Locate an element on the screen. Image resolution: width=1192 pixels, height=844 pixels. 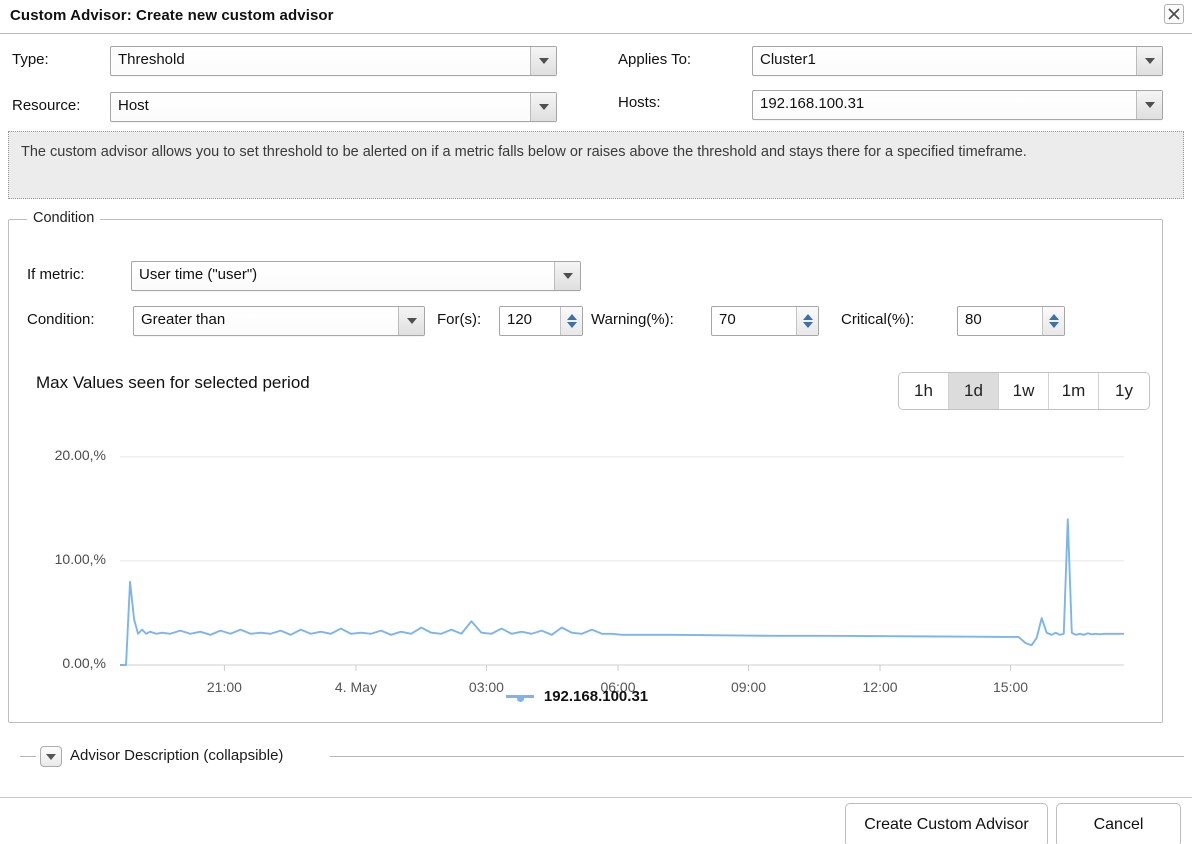
condition-operator-value: Greater than is located at coordinates (183, 319).